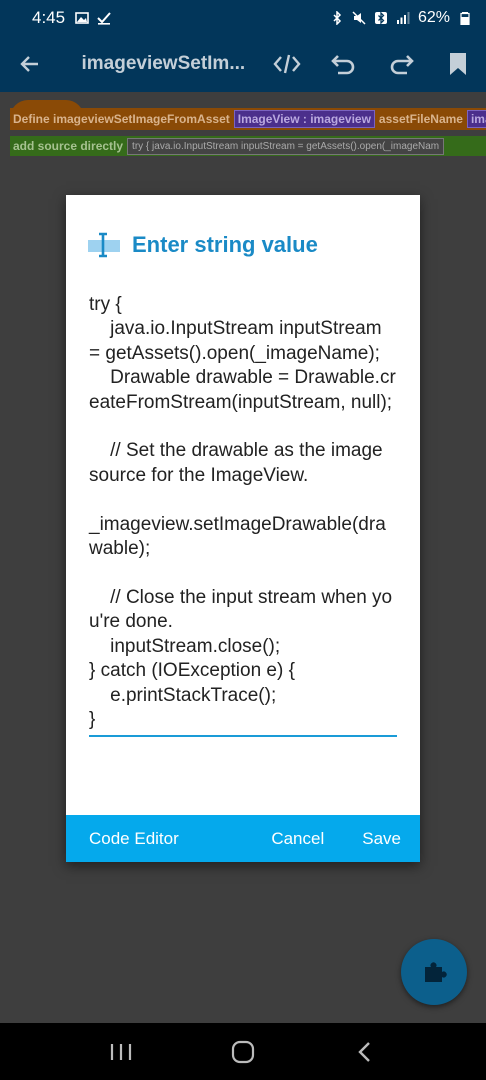 The width and height of the screenshot is (486, 1080). I want to click on home-icon, so click(243, 1051).